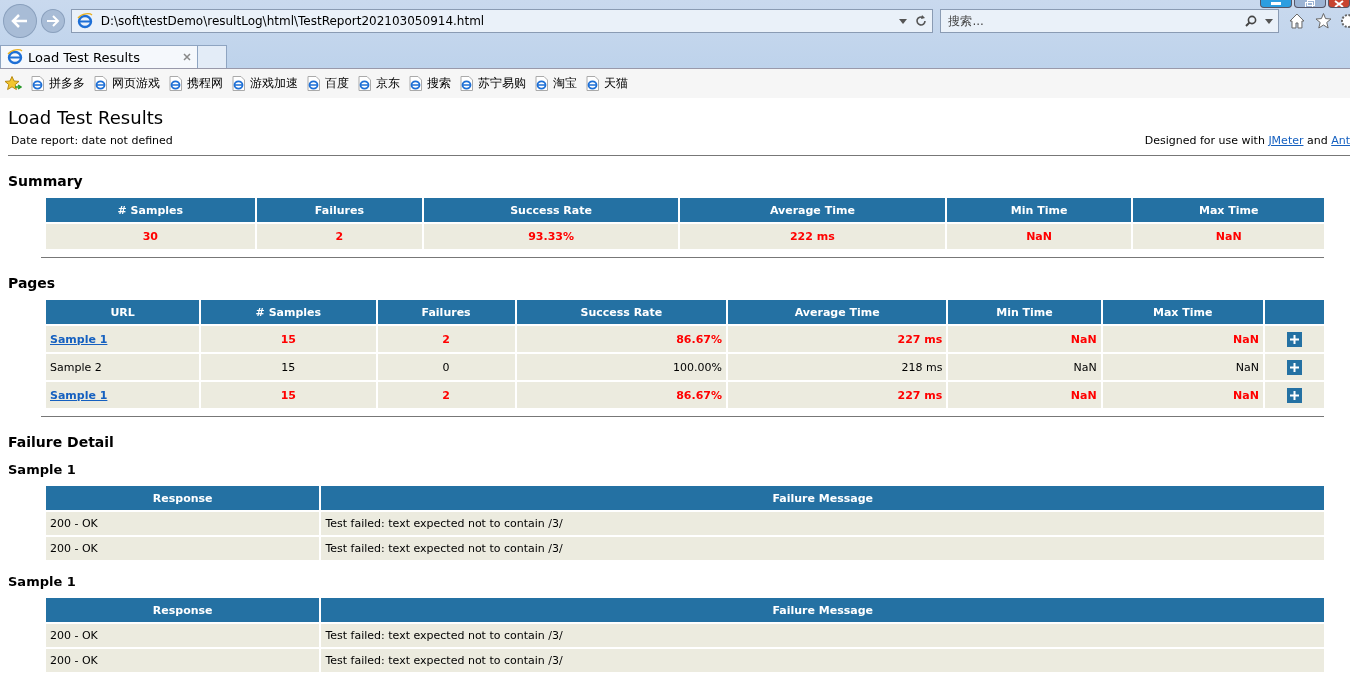 The image size is (1350, 687). What do you see at coordinates (429, 83) in the screenshot?
I see `favorite-link: 搜索` at bounding box center [429, 83].